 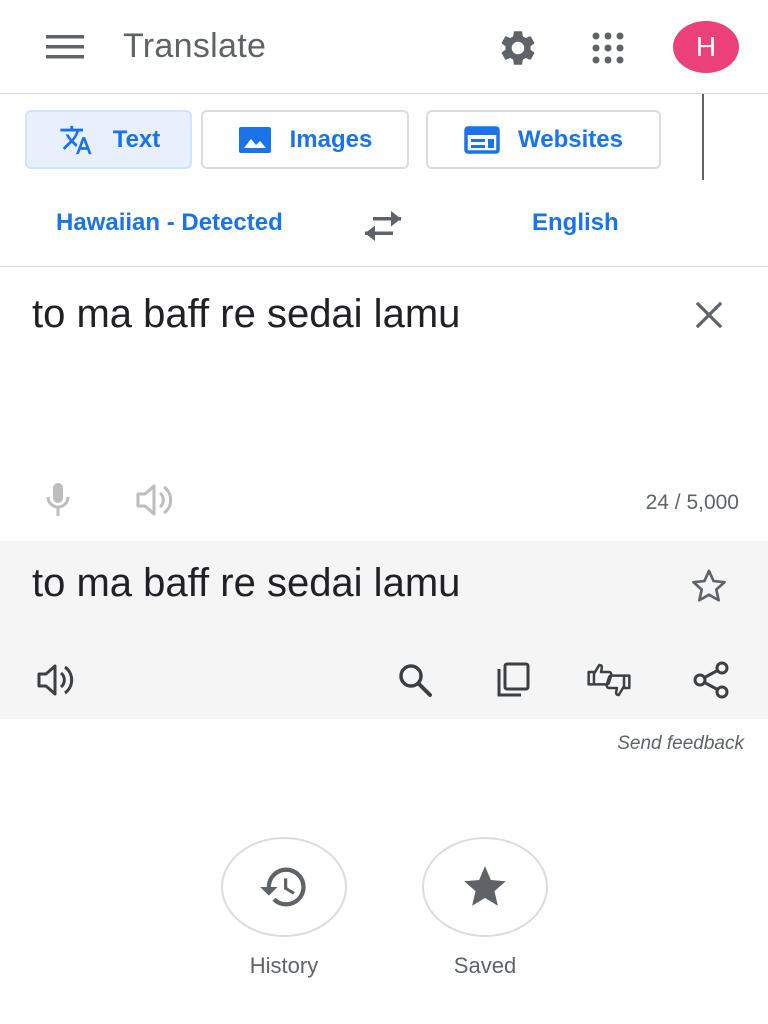 I want to click on swap-languages-icon, so click(x=383, y=226).